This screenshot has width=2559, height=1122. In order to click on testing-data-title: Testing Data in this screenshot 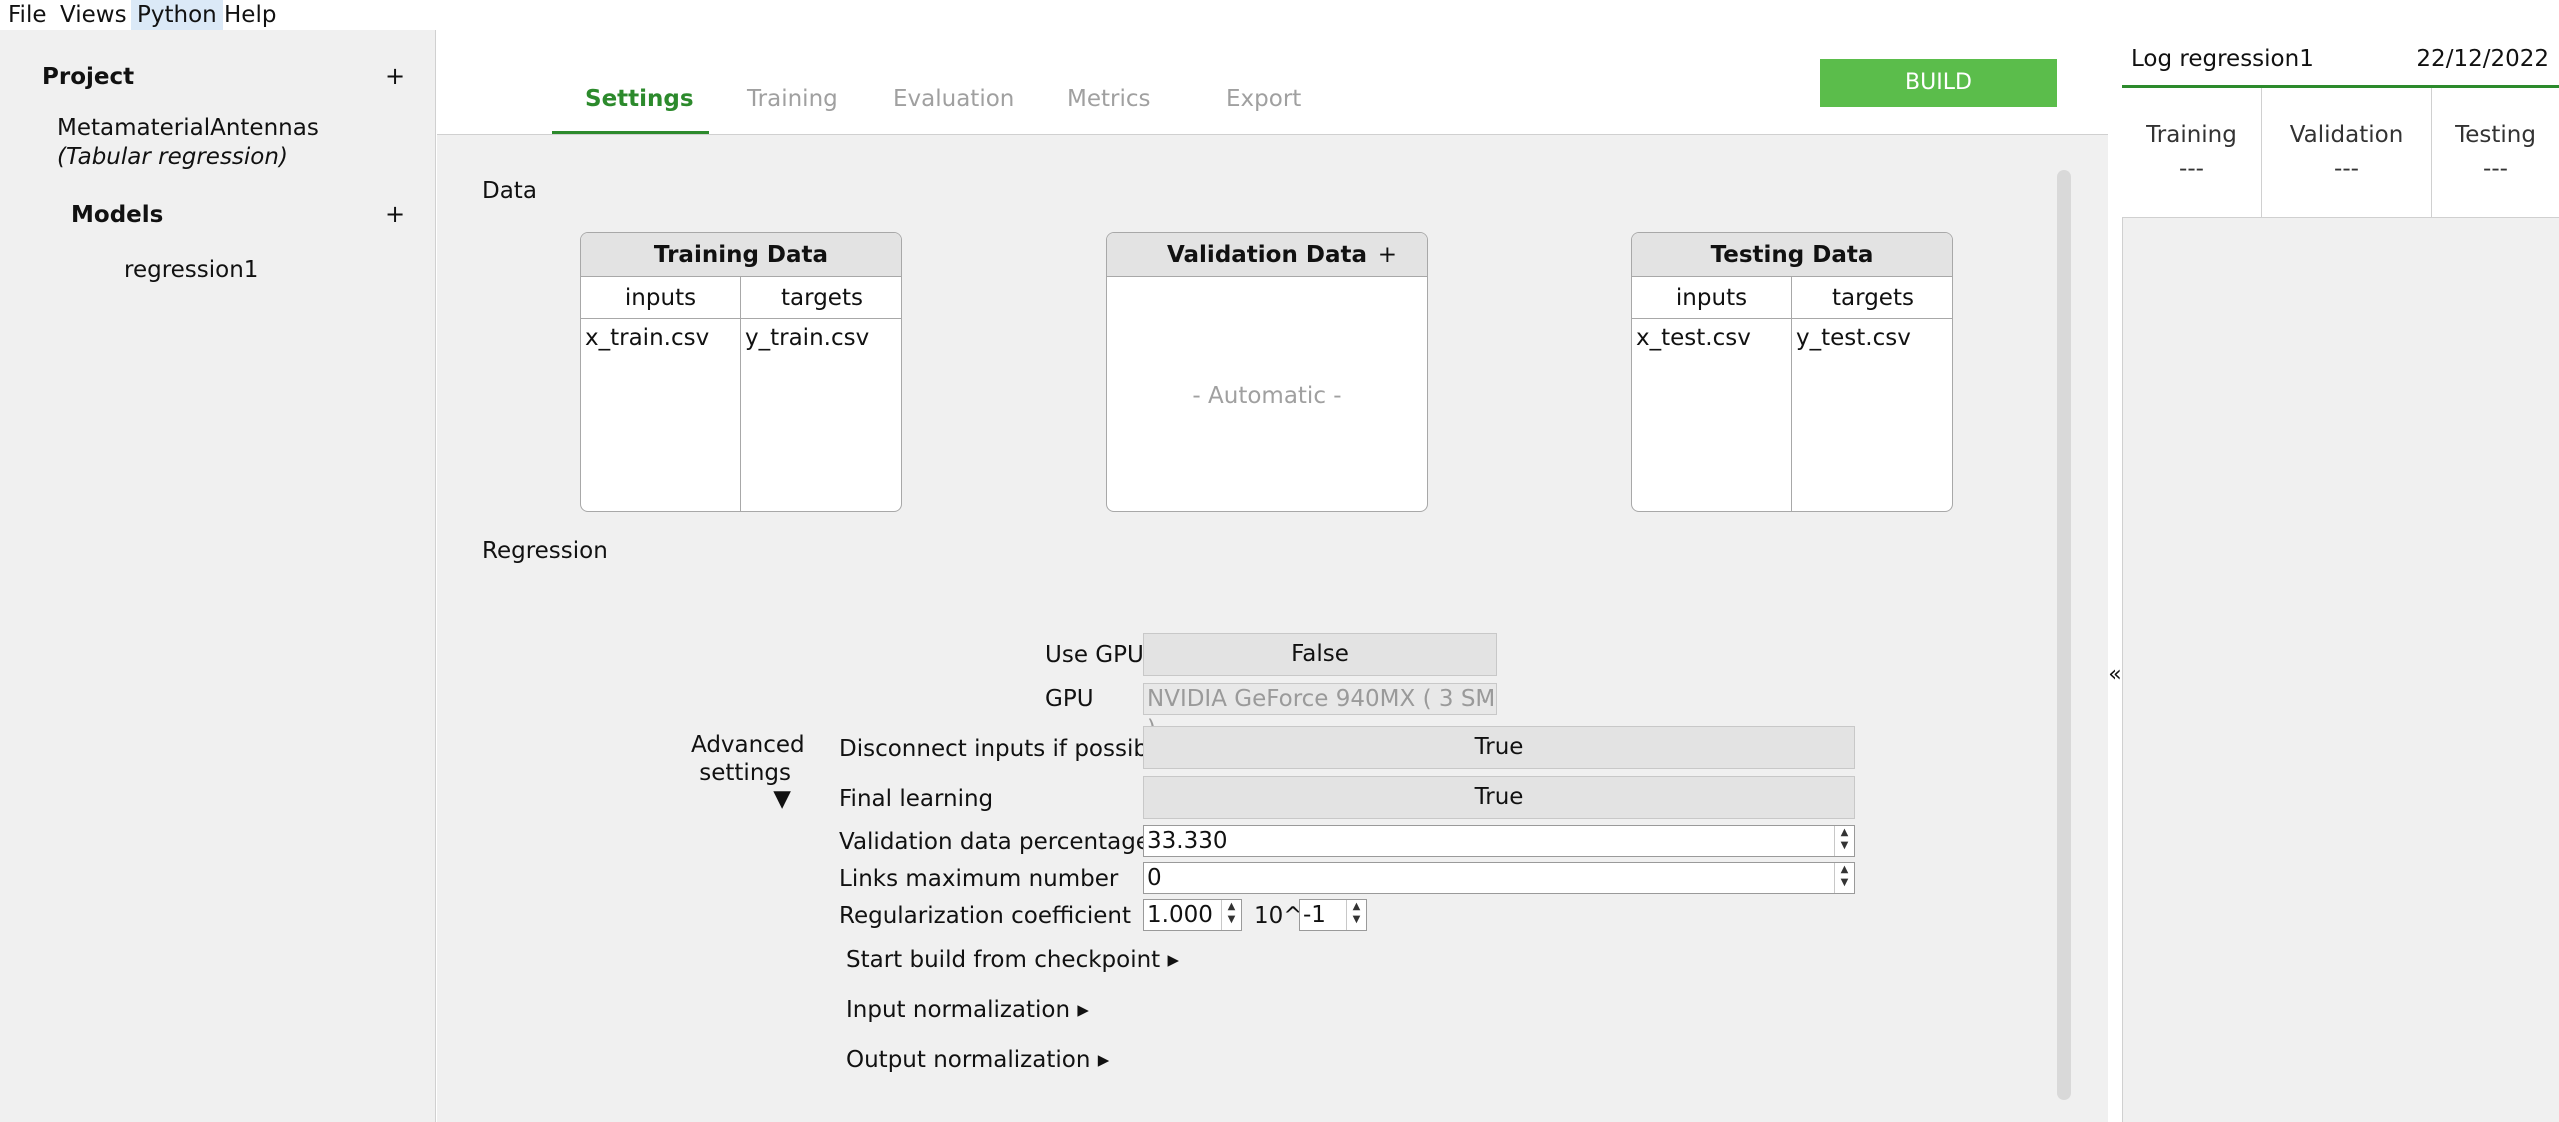, I will do `click(1792, 255)`.